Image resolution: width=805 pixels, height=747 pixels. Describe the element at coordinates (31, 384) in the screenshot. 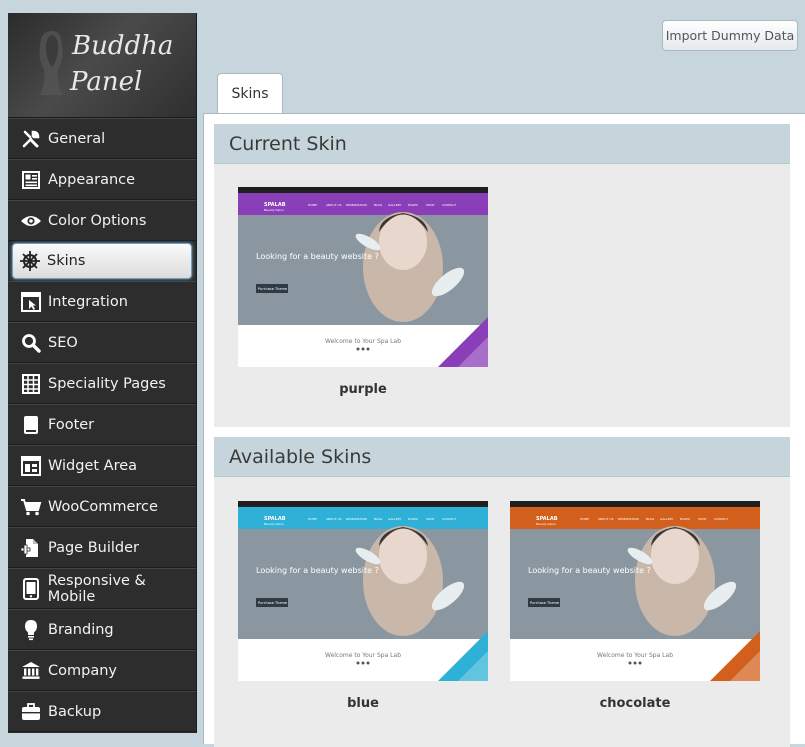

I see `grid-icon` at that location.